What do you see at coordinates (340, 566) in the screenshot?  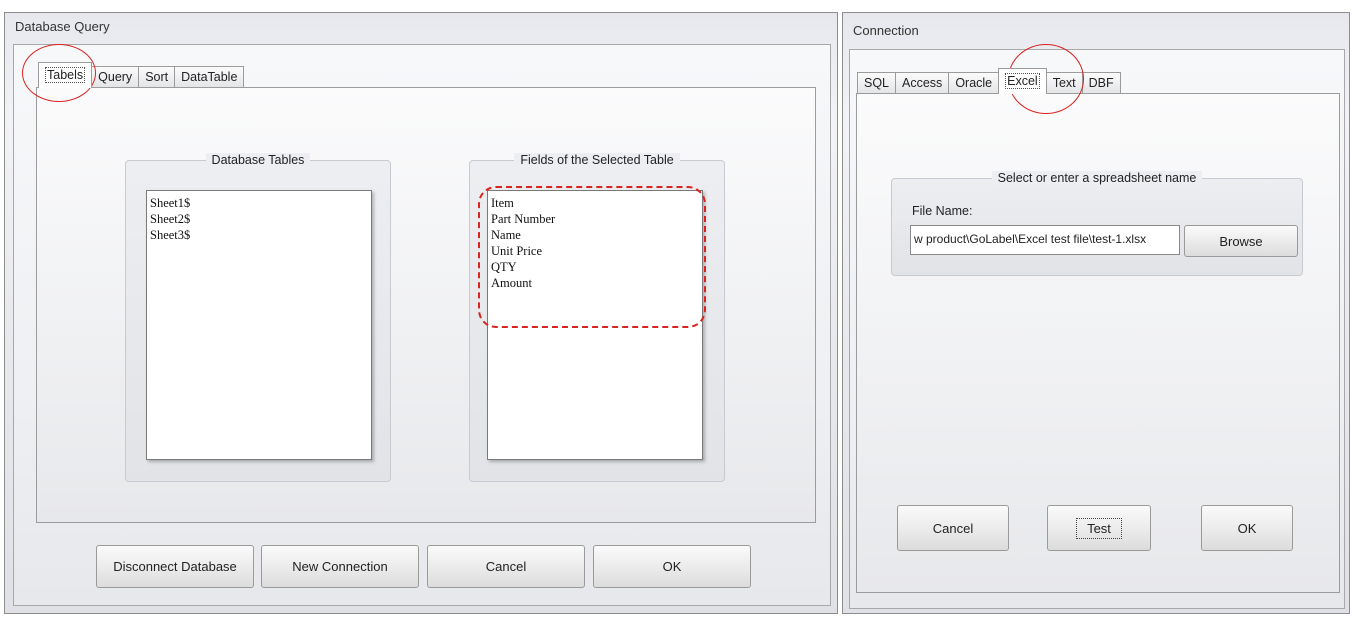 I see `new-connection-button: New Connection` at bounding box center [340, 566].